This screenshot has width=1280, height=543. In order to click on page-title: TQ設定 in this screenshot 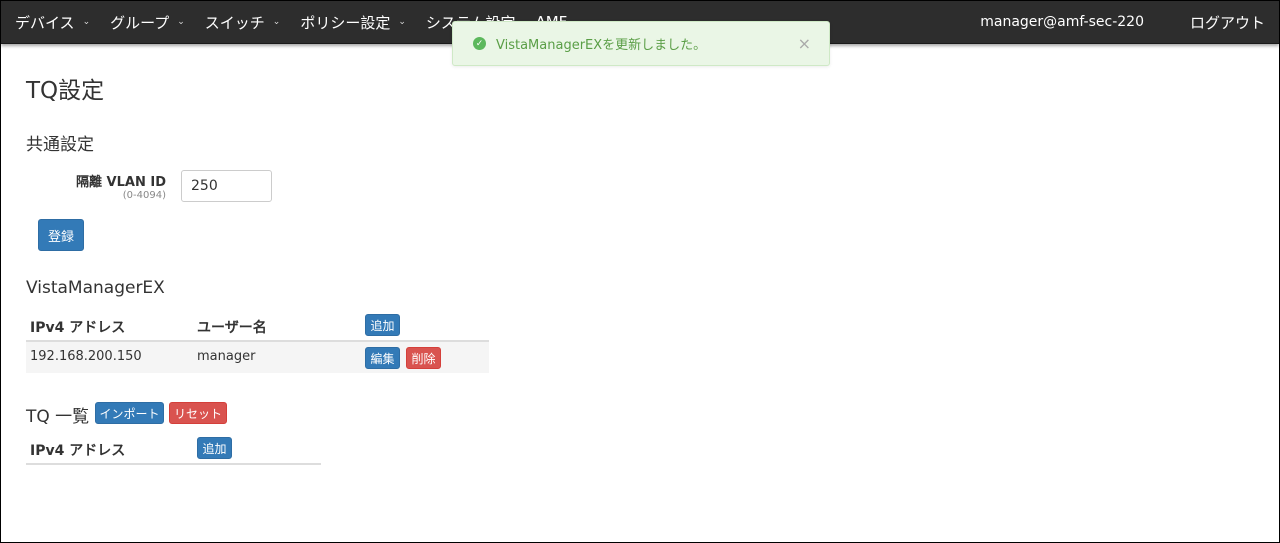, I will do `click(65, 91)`.